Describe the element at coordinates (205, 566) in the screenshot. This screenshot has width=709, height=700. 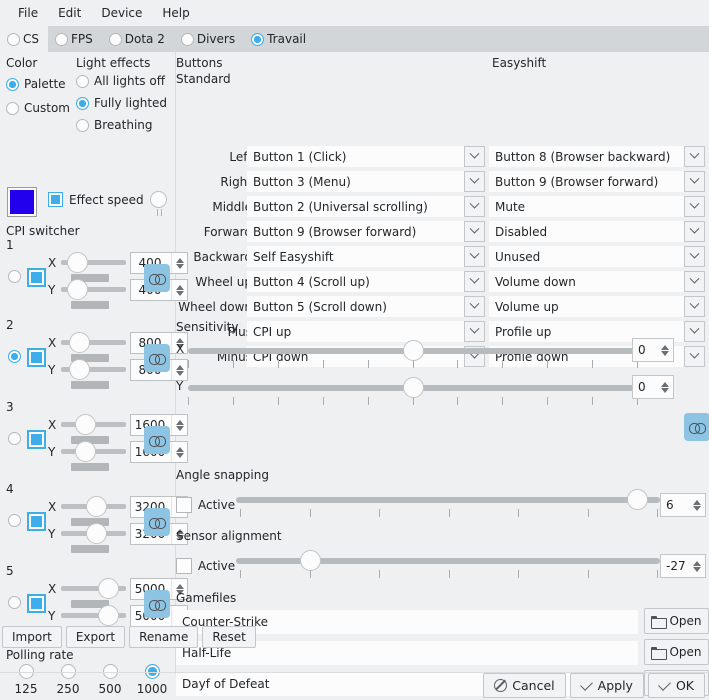
I see `sensor-alignment-active-checkbox: Active` at that location.